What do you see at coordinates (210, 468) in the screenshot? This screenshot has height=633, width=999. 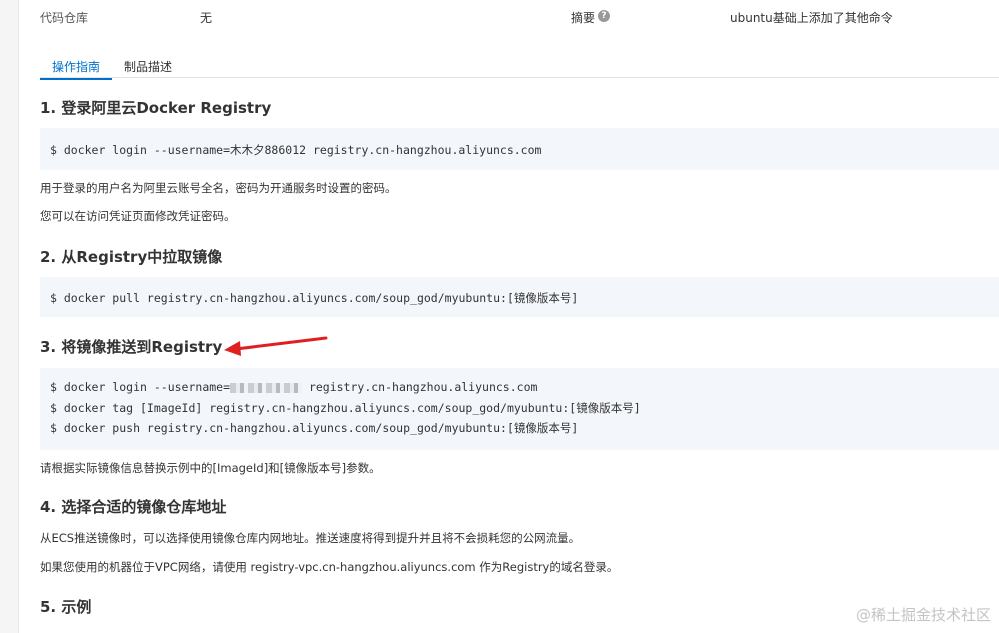 I see `note-text: 请根据实际镜像信息替换示例中的[ImageId]和[镜像版本号]参数。` at bounding box center [210, 468].